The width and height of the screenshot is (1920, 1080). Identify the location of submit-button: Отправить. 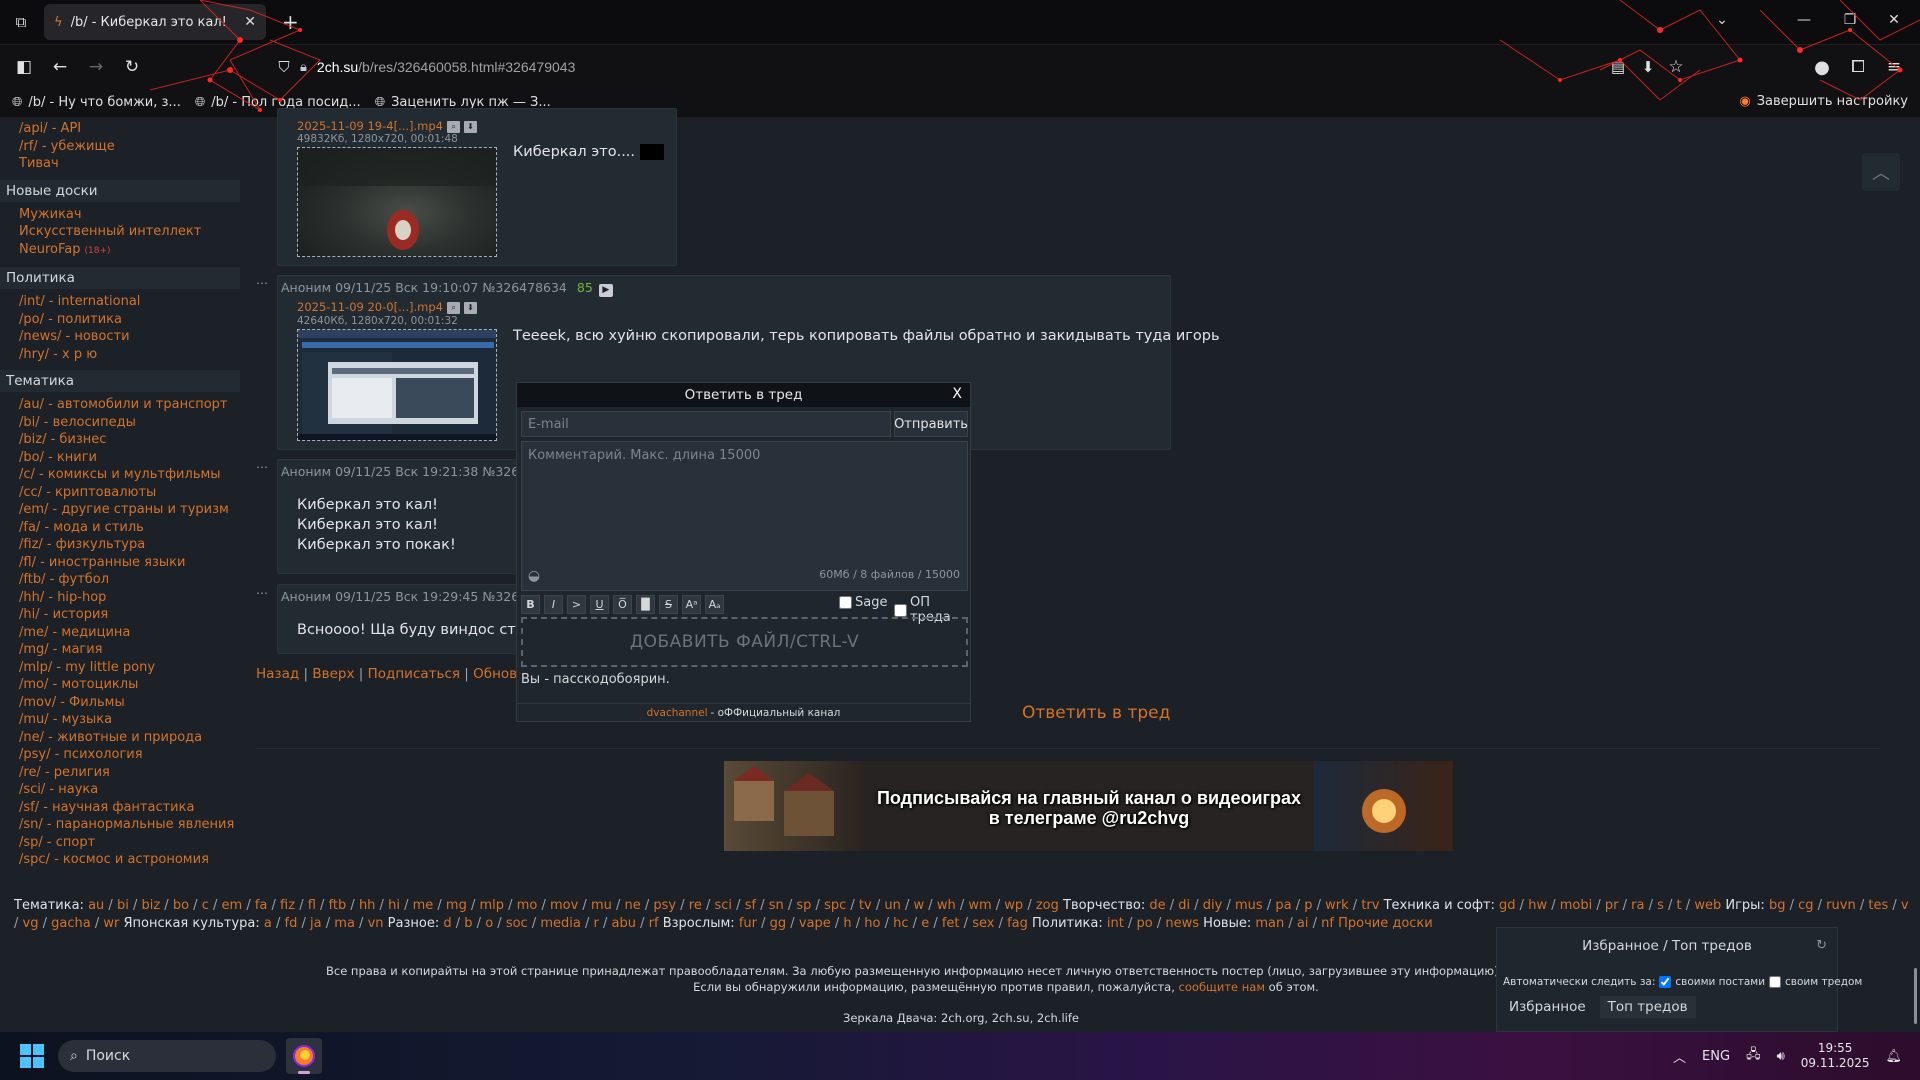
(931, 424).